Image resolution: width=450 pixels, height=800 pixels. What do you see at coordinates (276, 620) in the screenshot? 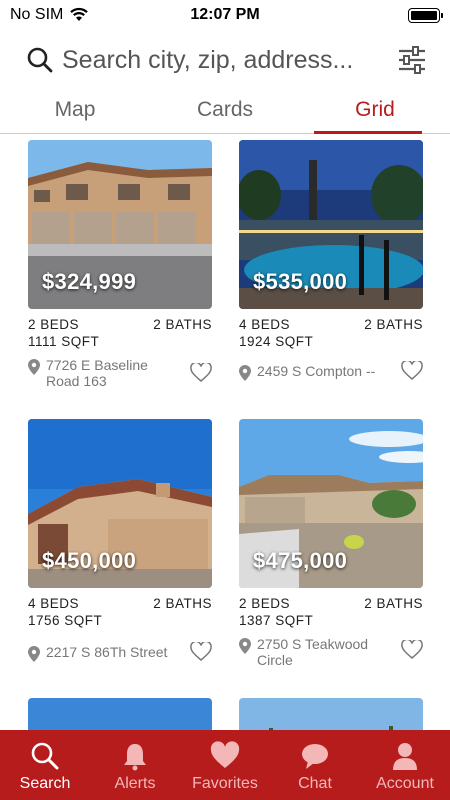
I see `sqft-value: 1387 SQFT` at bounding box center [276, 620].